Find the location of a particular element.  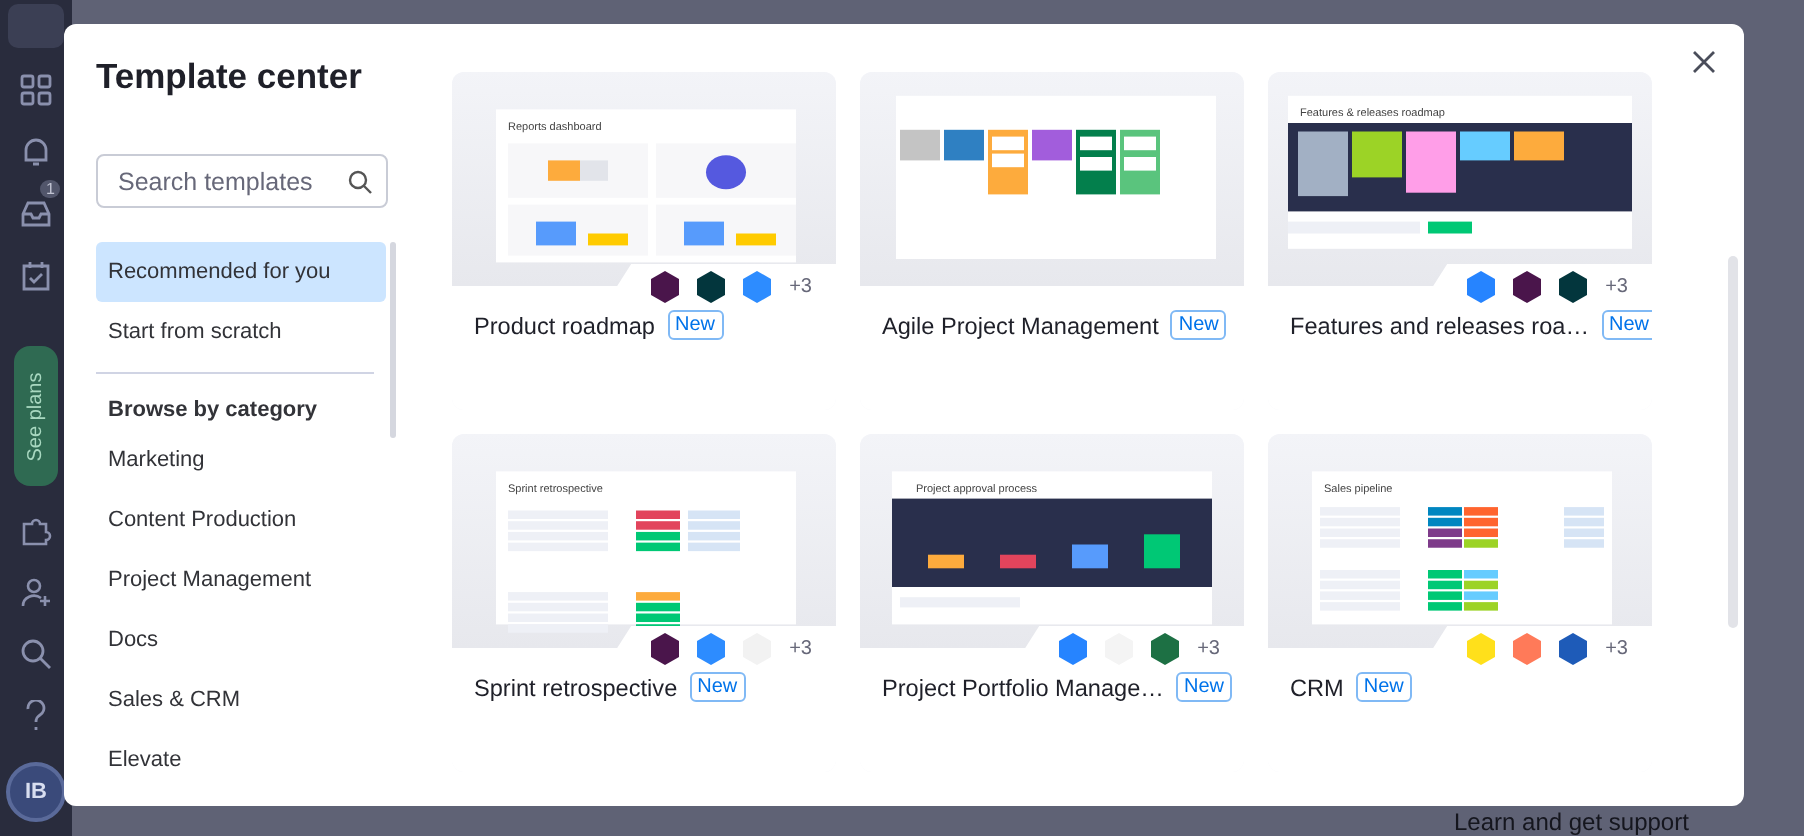

category-item: Marketing is located at coordinates (241, 460).